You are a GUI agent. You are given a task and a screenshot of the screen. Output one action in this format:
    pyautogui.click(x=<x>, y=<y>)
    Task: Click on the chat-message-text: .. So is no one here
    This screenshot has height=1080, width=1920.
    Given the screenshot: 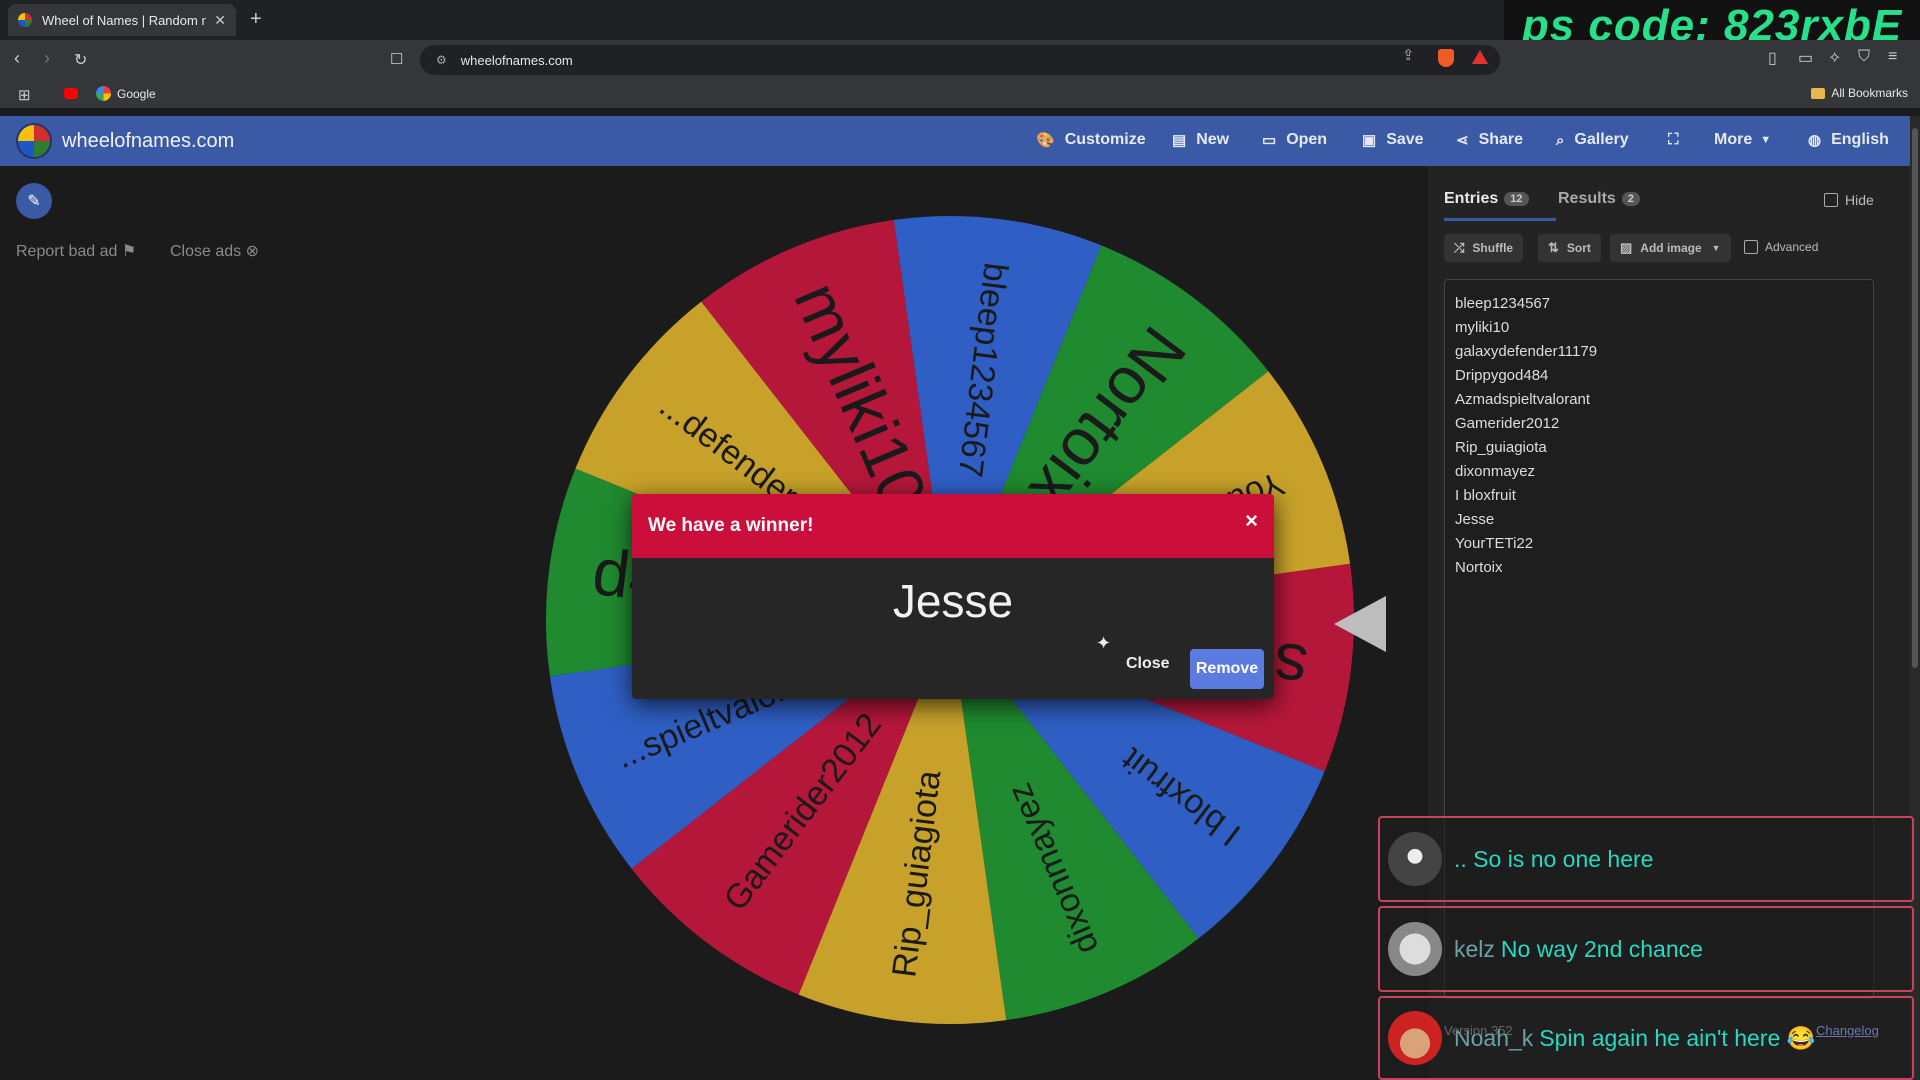 What is the action you would take?
    pyautogui.click(x=1553, y=859)
    